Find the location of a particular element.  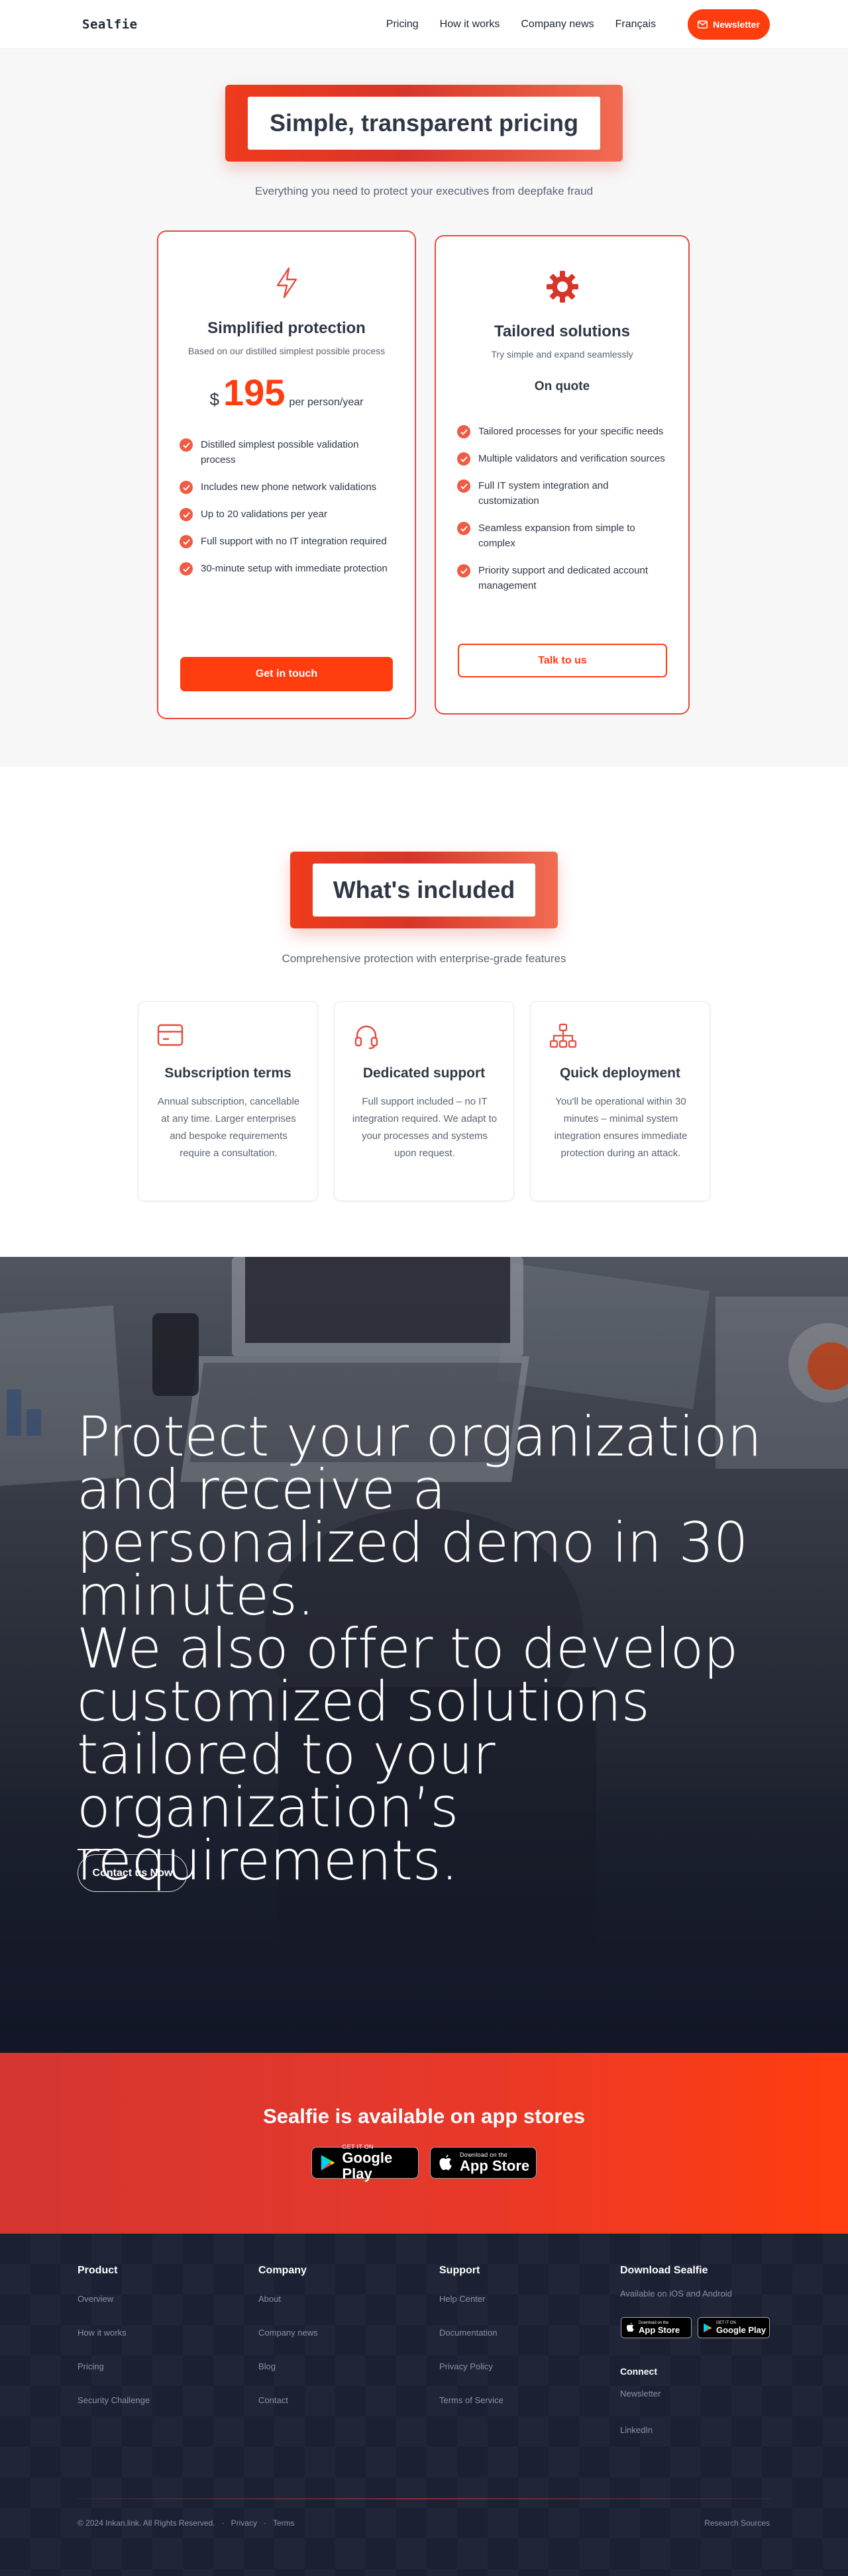

pricing-title: Simple, transparent pricing is located at coordinates (424, 123).